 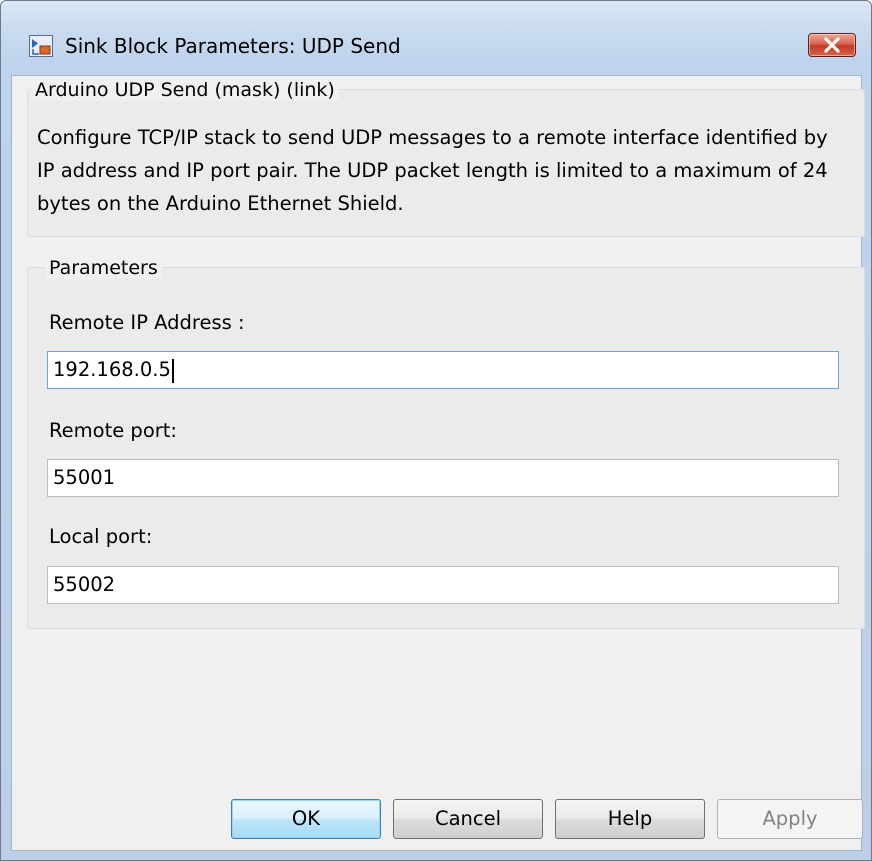 I want to click on close-button, so click(x=832, y=45).